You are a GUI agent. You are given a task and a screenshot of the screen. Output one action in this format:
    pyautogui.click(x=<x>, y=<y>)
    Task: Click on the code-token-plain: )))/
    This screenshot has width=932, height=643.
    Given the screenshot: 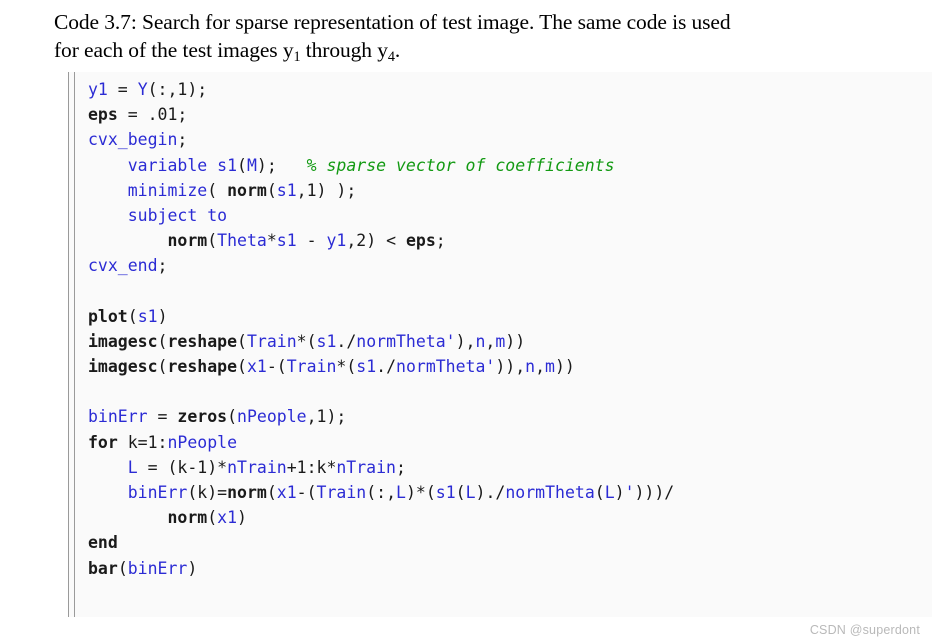 What is the action you would take?
    pyautogui.click(x=654, y=492)
    